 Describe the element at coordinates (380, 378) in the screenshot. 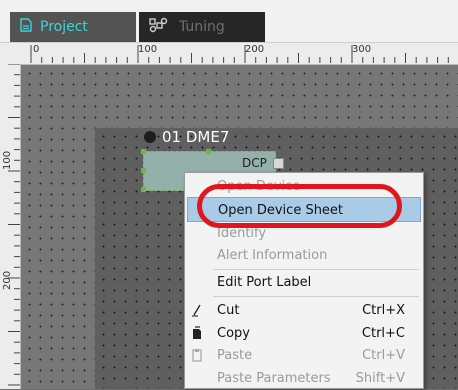

I see `menu-item-shortcut: Shift+V` at that location.